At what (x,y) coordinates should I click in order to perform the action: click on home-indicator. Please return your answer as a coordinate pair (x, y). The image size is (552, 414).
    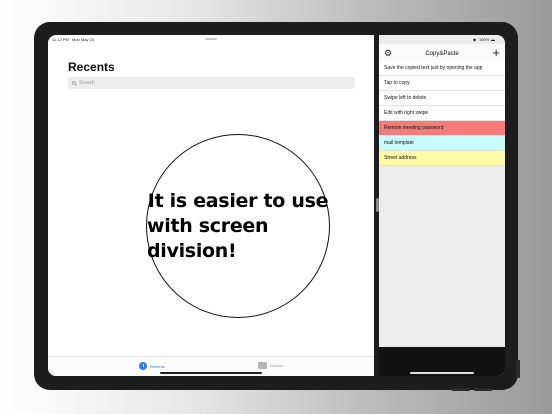
    Looking at the image, I should click on (211, 373).